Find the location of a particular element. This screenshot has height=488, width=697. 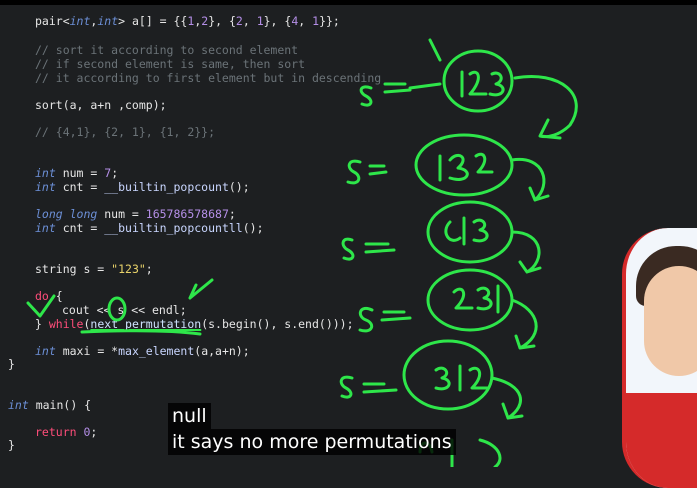

code-line-string: string s = "123"; is located at coordinates (94, 269).